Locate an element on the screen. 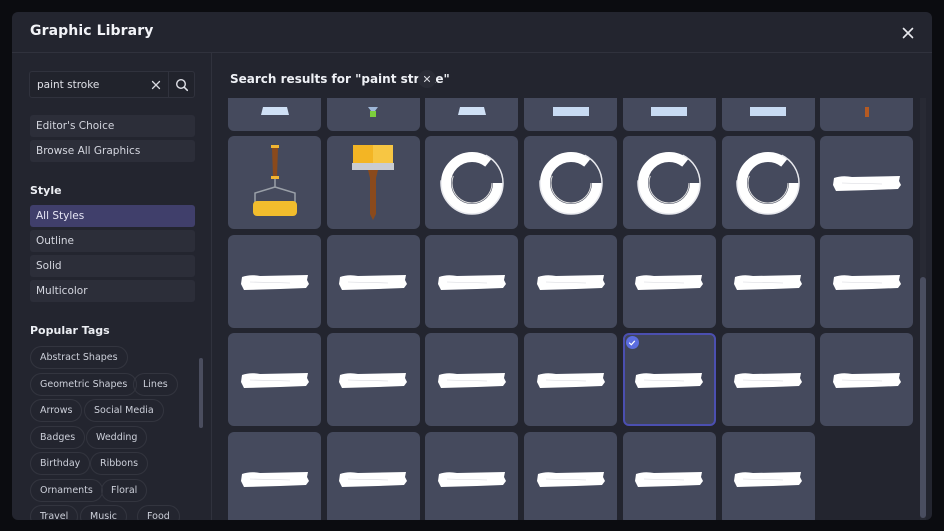  tag-floral: Floral is located at coordinates (124, 490).